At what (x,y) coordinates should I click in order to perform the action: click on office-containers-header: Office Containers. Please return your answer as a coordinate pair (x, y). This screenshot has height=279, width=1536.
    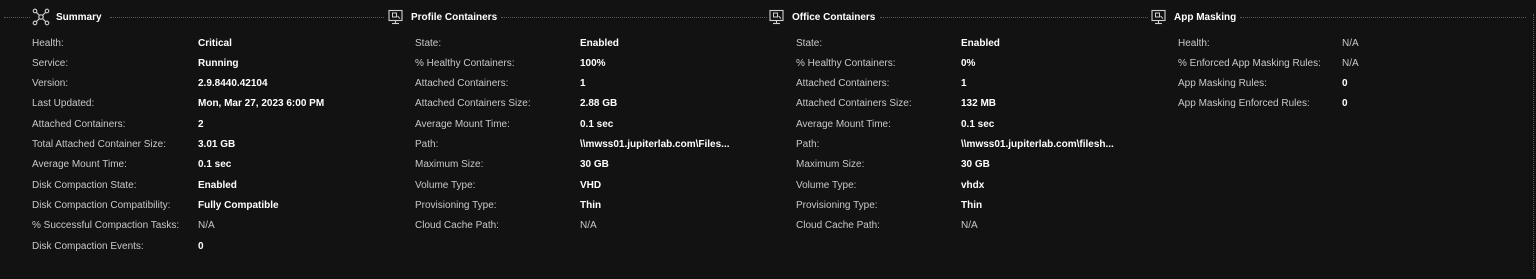
    Looking at the image, I should click on (821, 17).